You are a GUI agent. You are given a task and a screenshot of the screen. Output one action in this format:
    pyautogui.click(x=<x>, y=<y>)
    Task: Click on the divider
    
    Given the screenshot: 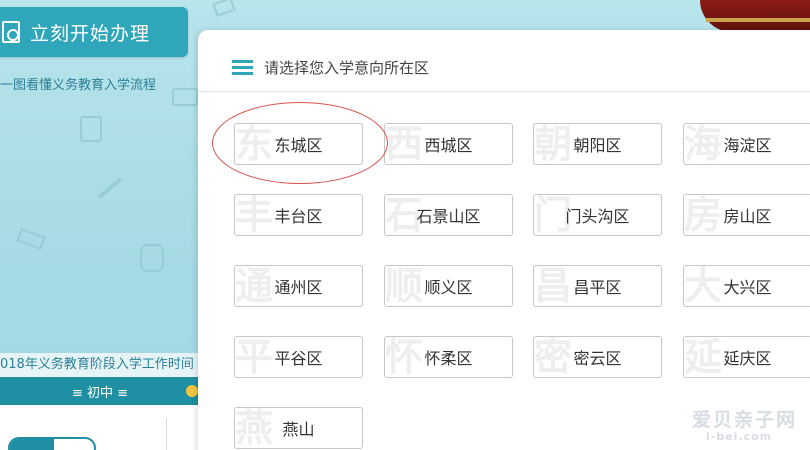 What is the action you would take?
    pyautogui.click(x=166, y=434)
    